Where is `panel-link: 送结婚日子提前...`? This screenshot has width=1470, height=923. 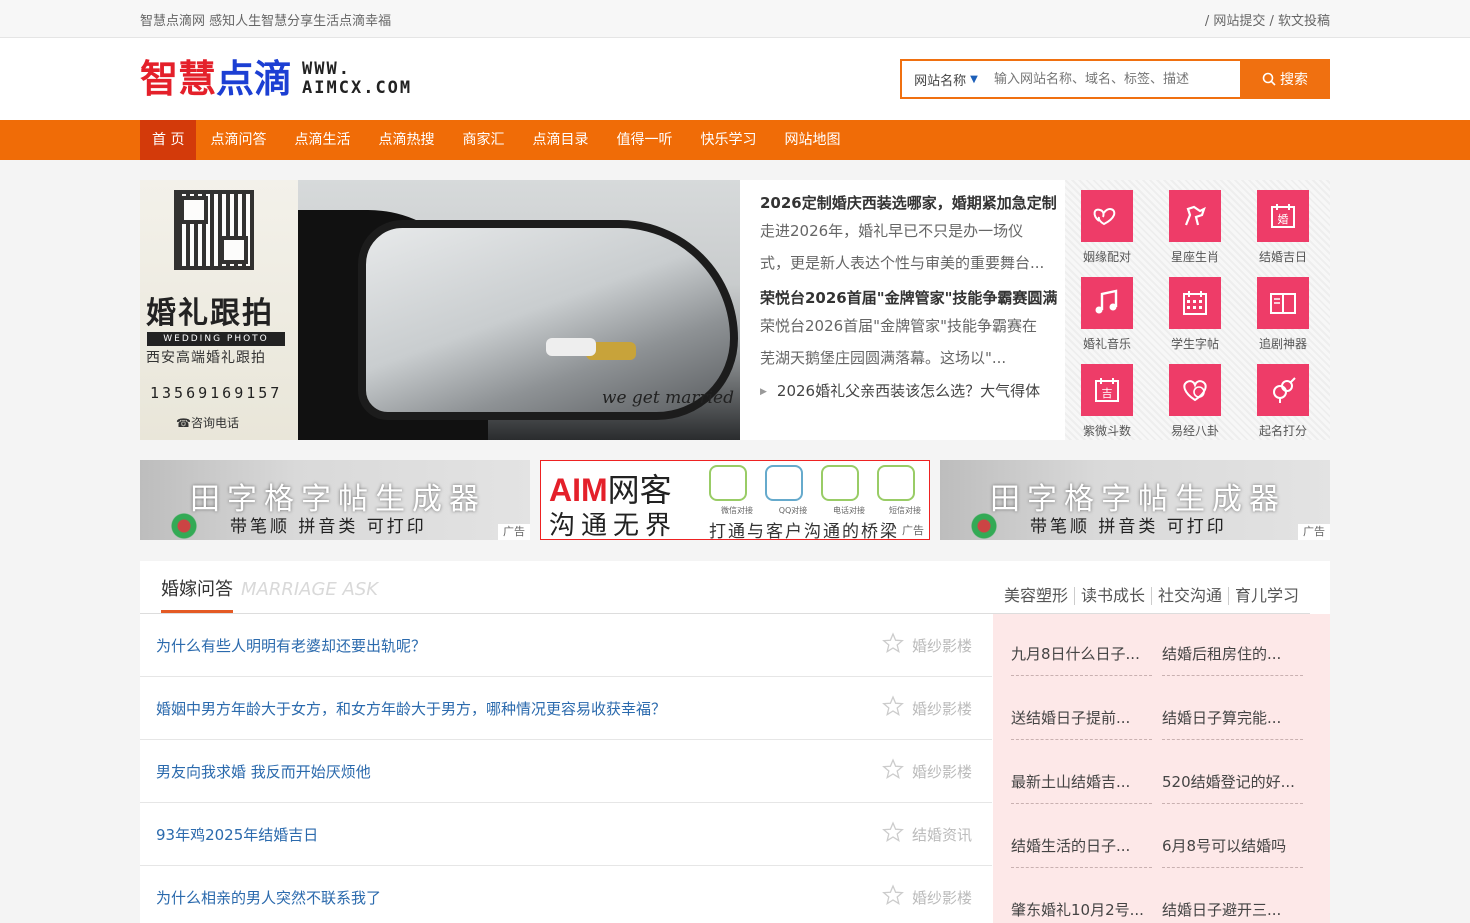
panel-link: 送结婚日子提前... is located at coordinates (1081, 722).